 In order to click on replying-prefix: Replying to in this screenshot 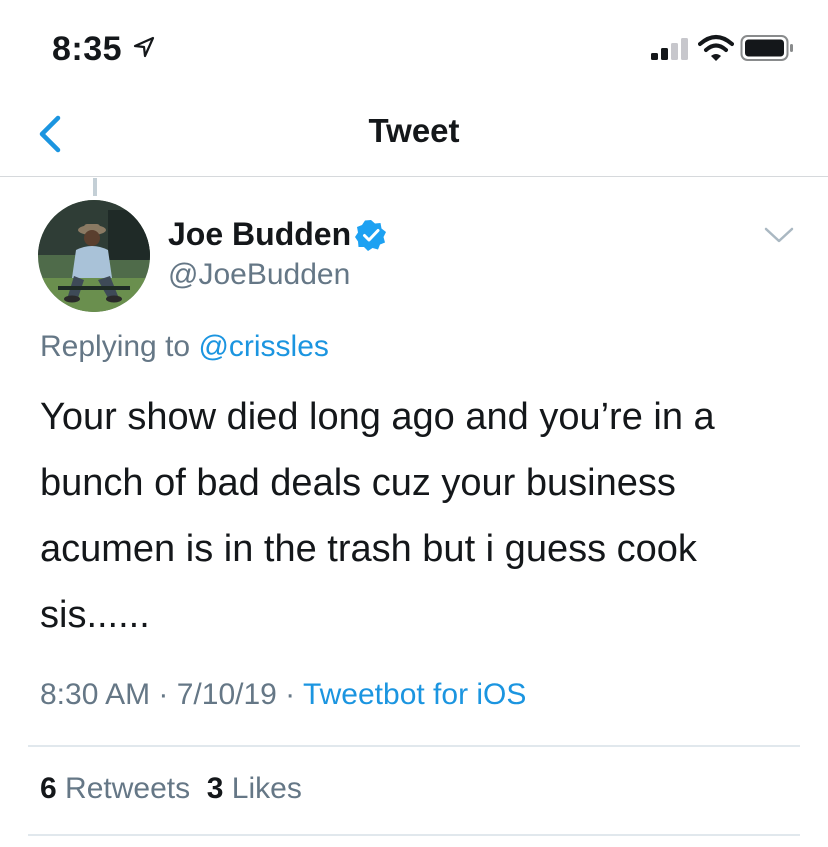, I will do `click(115, 346)`.